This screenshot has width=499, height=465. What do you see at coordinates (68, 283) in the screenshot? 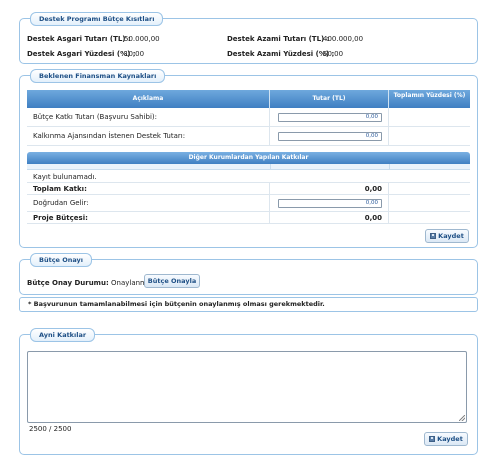
I see `approval-status-label: Bütçe Onay Durumu:` at bounding box center [68, 283].